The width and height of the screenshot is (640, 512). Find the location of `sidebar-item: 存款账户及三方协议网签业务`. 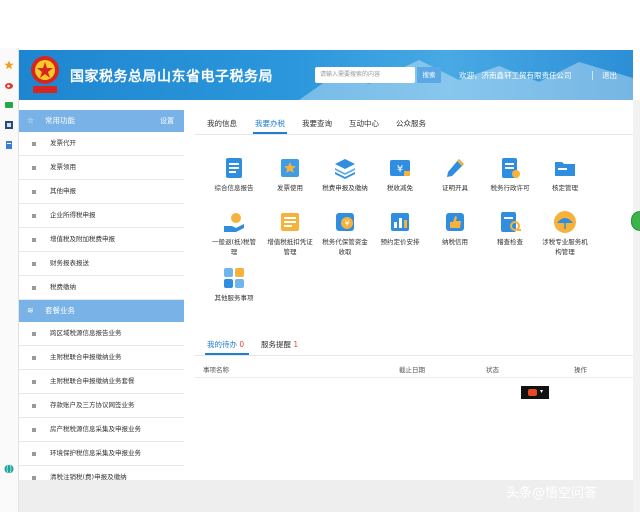

sidebar-item: 存款账户及三方协议网签业务 is located at coordinates (101, 406).